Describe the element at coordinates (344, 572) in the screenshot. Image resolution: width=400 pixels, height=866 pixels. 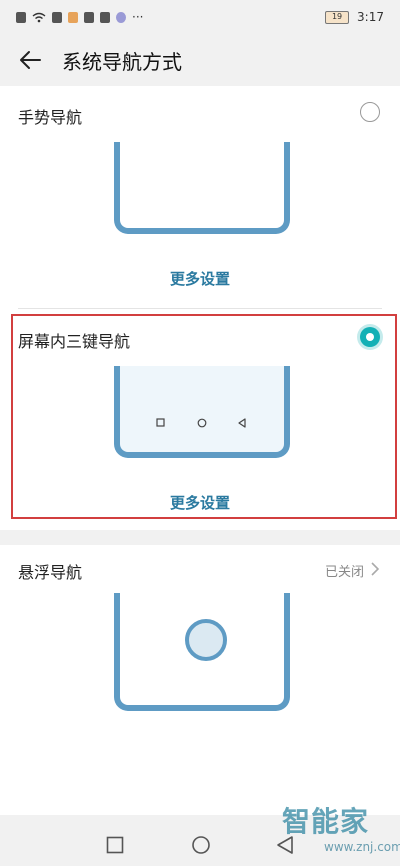
I see `floating-nav-status: 已关闭` at that location.